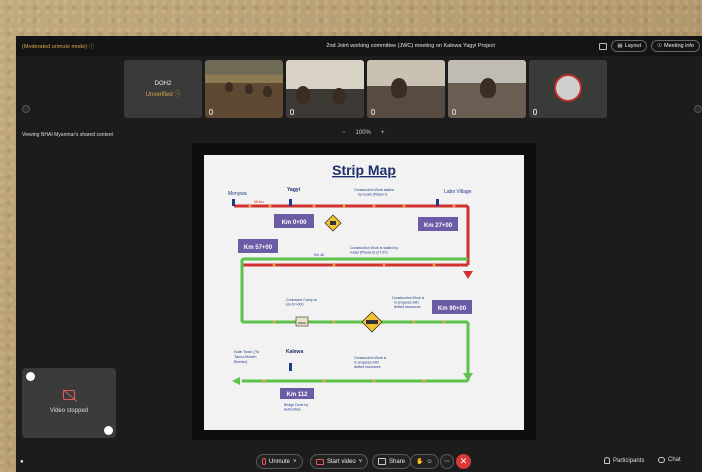 The height and width of the screenshot is (472, 702). I want to click on participants-label: Participants, so click(629, 460).